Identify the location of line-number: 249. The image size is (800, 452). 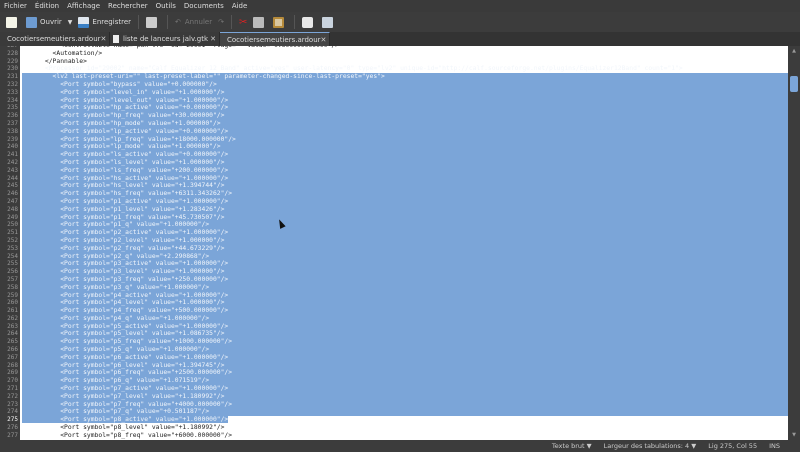
(12, 217).